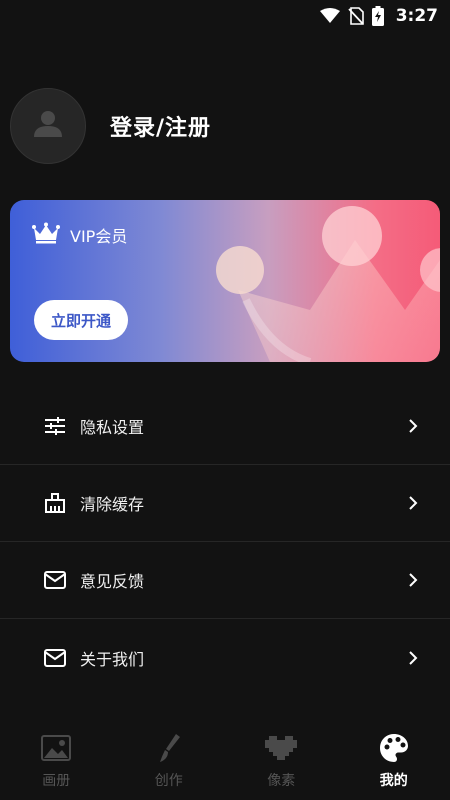 The image size is (450, 800). Describe the element at coordinates (225, 16) in the screenshot. I see `status-bar: 3:27` at that location.